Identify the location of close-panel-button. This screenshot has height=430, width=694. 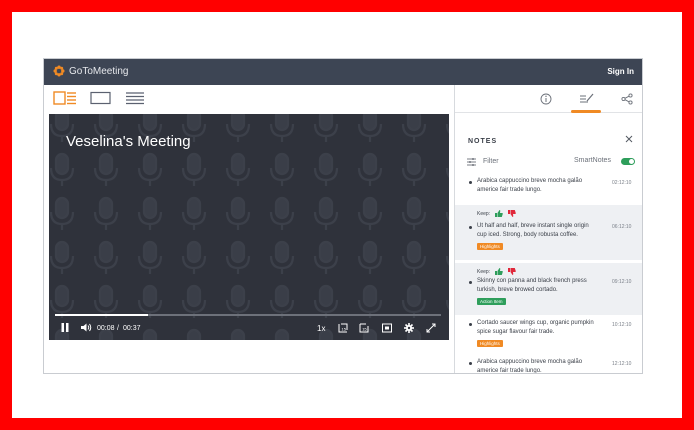
(629, 140).